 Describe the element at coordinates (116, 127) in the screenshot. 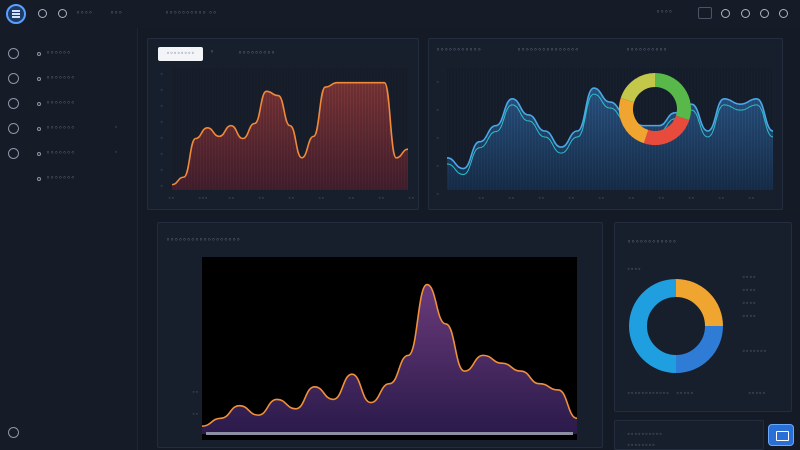

I see `sidebar-item-badge: ◦` at that location.